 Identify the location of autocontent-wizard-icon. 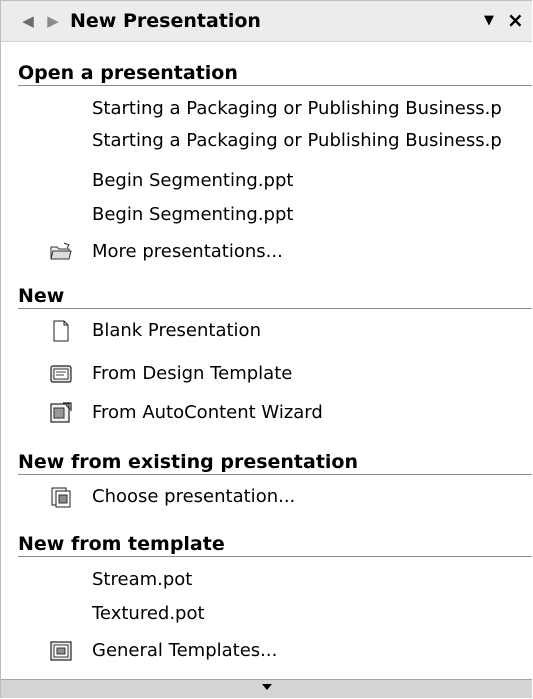
(61, 413).